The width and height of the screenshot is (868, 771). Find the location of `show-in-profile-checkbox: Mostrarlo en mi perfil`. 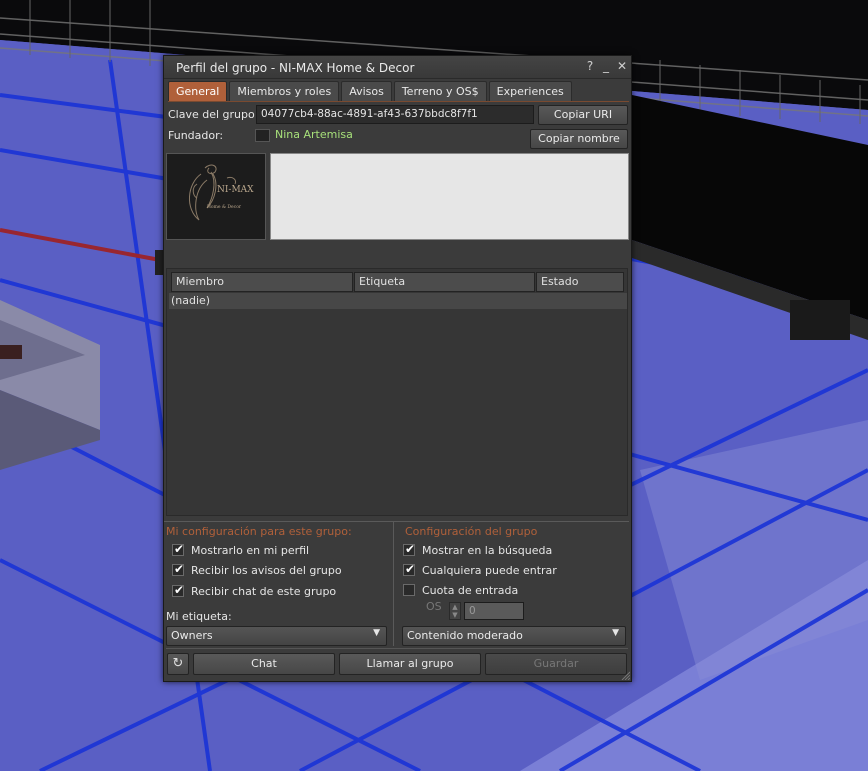

show-in-profile-checkbox: Mostrarlo en mi perfil is located at coordinates (272, 550).